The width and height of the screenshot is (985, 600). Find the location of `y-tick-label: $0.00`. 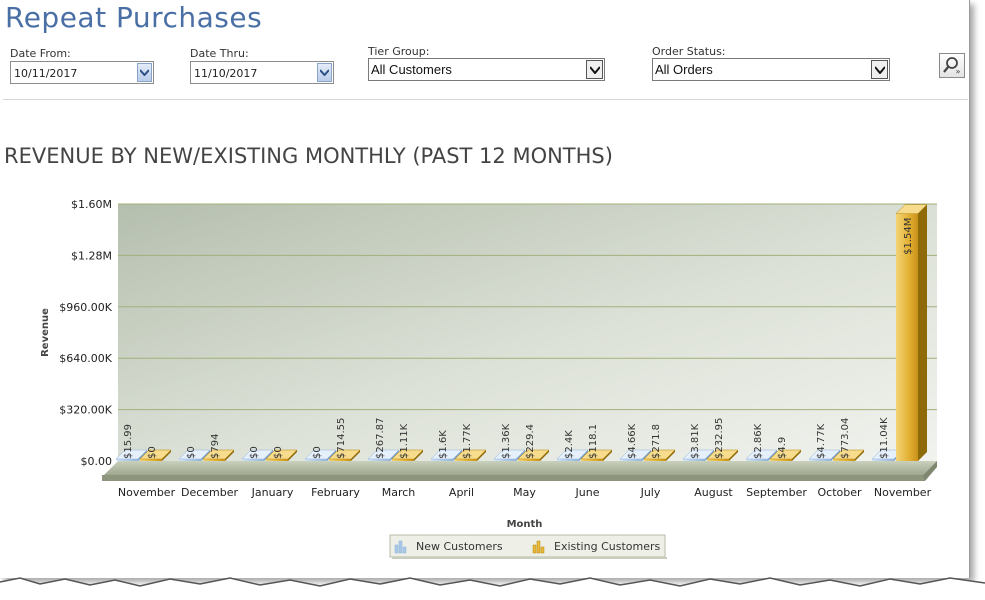

y-tick-label: $0.00 is located at coordinates (97, 461).